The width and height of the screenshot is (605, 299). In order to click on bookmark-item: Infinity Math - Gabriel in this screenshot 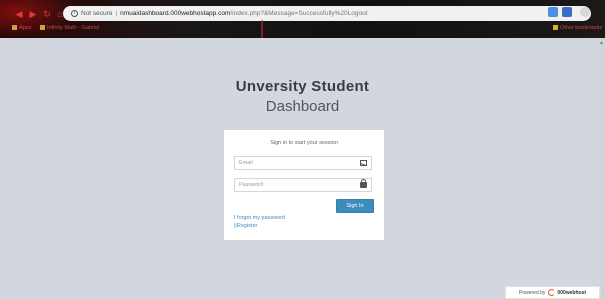, I will do `click(69, 28)`.